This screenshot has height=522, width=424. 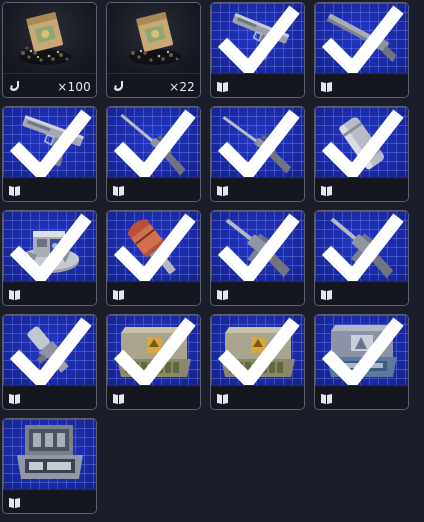 What do you see at coordinates (74, 87) in the screenshot?
I see `item-quantity: ×100` at bounding box center [74, 87].